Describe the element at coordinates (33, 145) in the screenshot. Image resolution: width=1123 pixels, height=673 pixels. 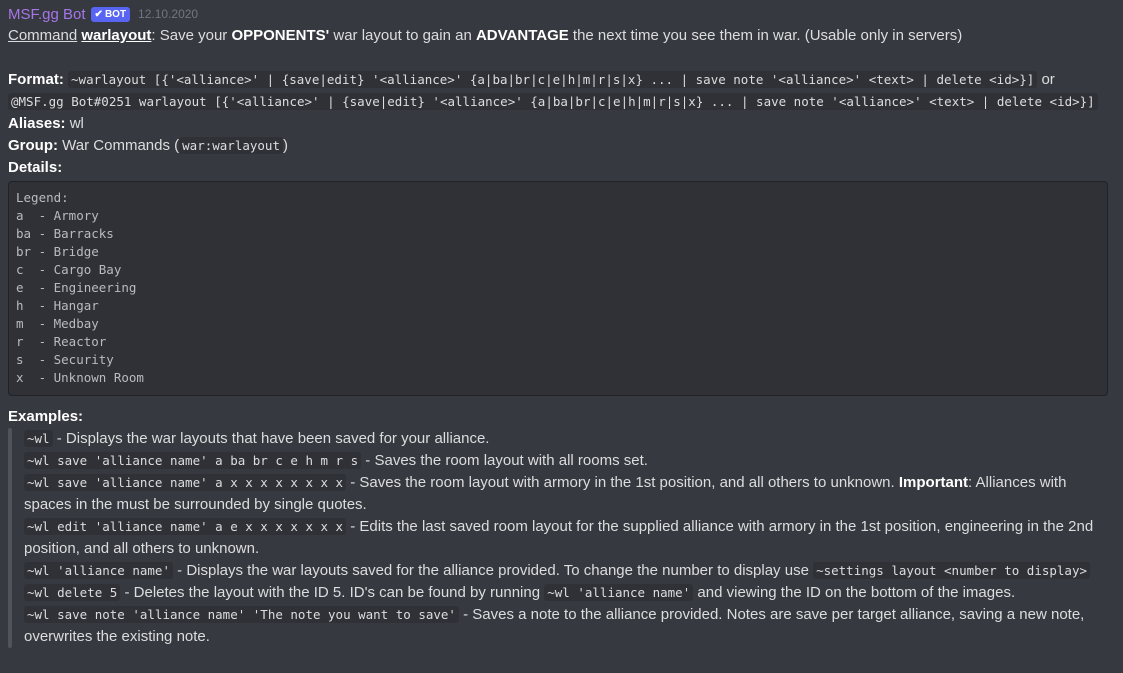
I see `group-label: Group:` at that location.